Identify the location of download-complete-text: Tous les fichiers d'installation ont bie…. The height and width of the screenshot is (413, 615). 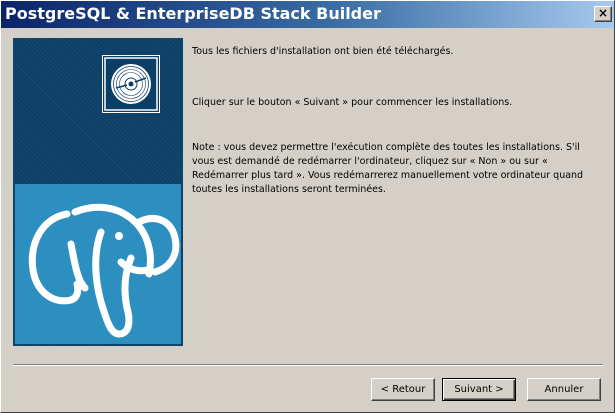
(323, 51).